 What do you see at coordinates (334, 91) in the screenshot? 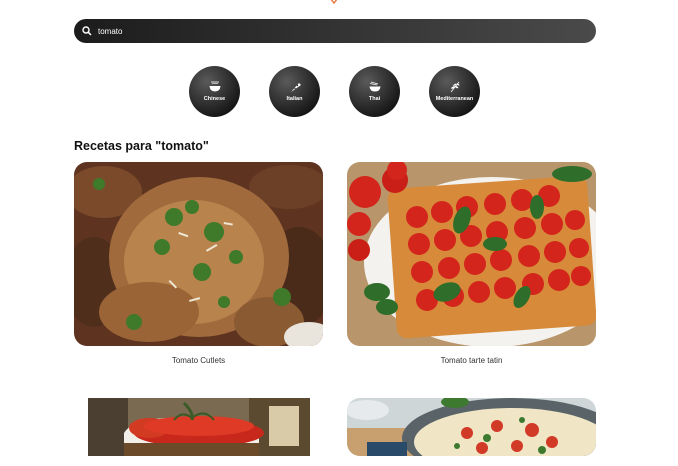
I see `category-list: Chinese Italian Thai Mediterranean` at bounding box center [334, 91].